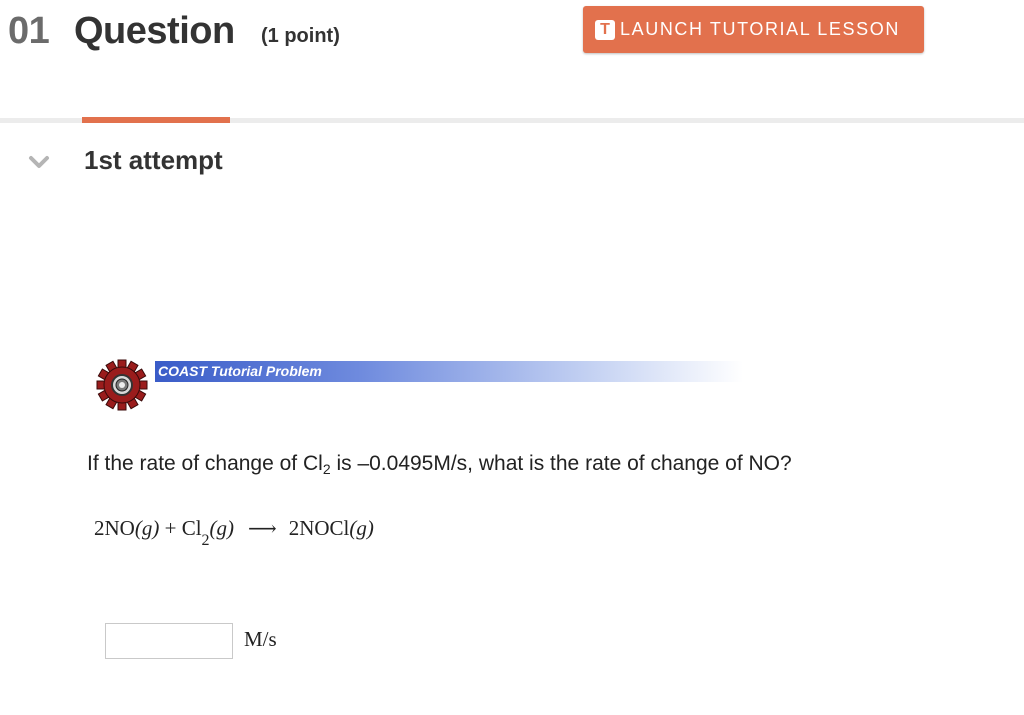 The image size is (1024, 715). I want to click on equation-product: 2NOCl, so click(319, 528).